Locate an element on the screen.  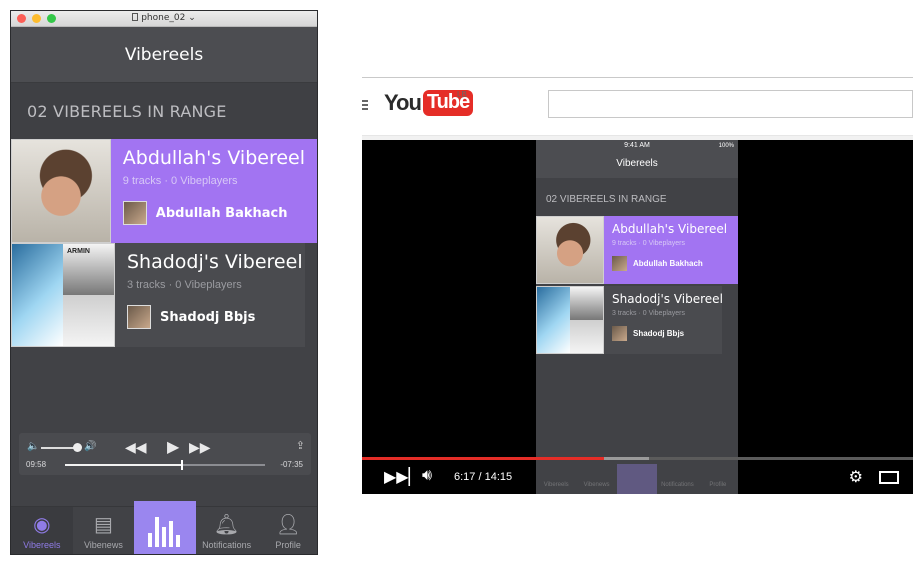
progress-bar is located at coordinates (165, 465).